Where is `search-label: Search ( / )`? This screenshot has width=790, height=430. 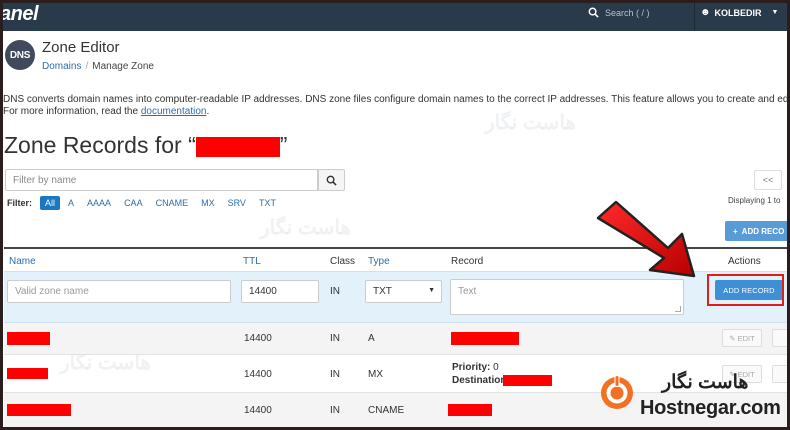
search-label: Search ( / ) is located at coordinates (627, 12).